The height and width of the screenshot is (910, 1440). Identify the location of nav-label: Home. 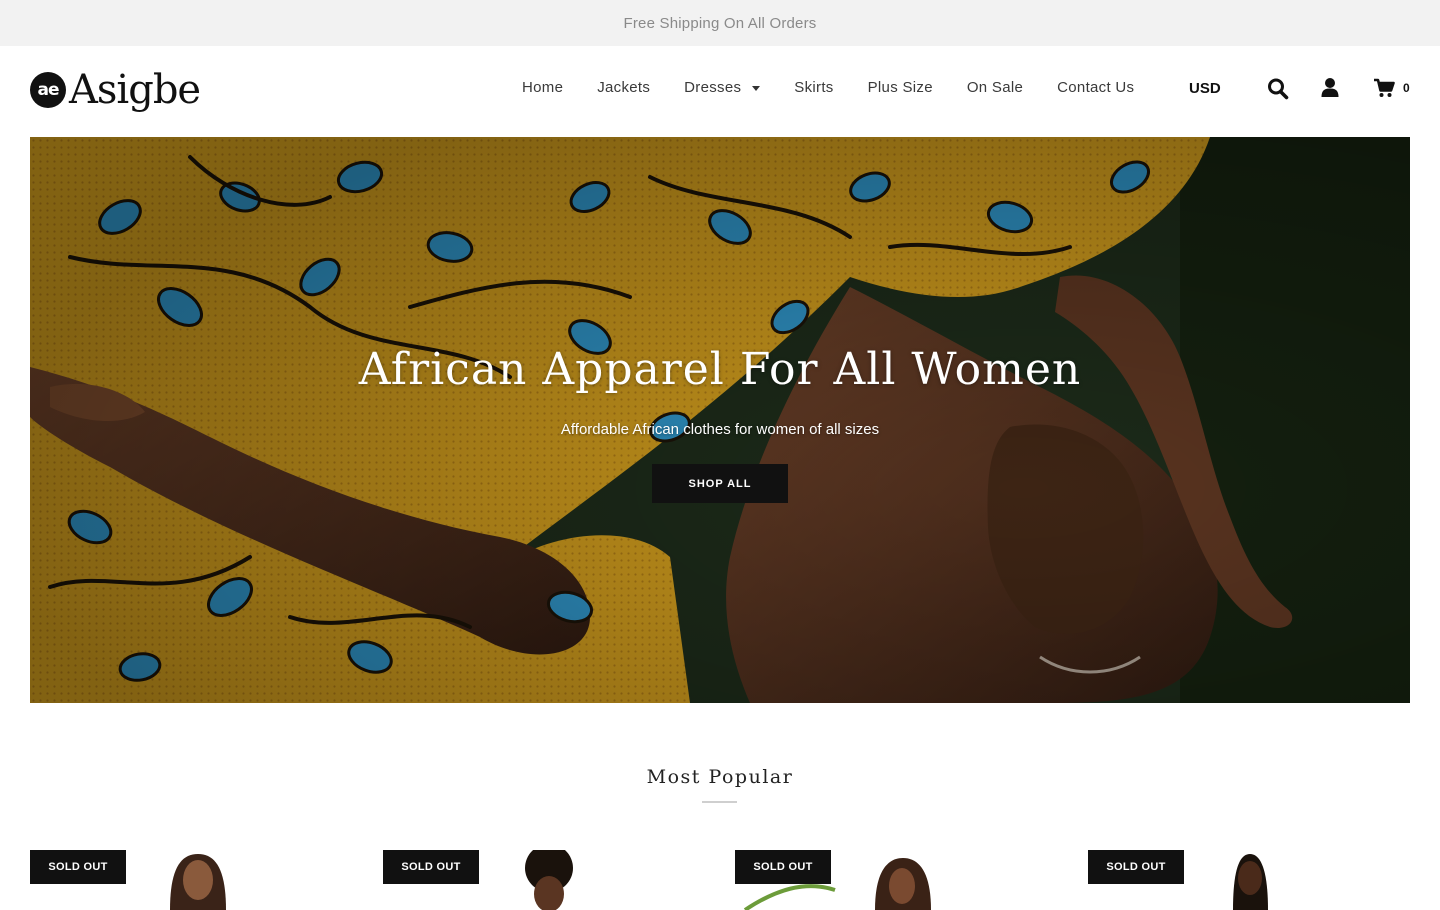
(543, 87).